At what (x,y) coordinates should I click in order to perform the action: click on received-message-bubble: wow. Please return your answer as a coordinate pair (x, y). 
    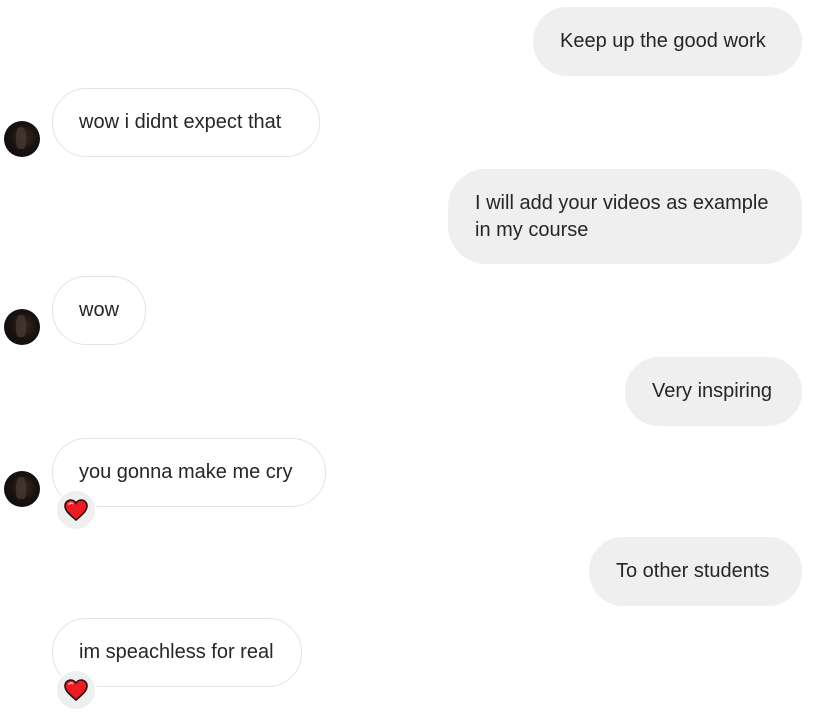
    Looking at the image, I should click on (99, 310).